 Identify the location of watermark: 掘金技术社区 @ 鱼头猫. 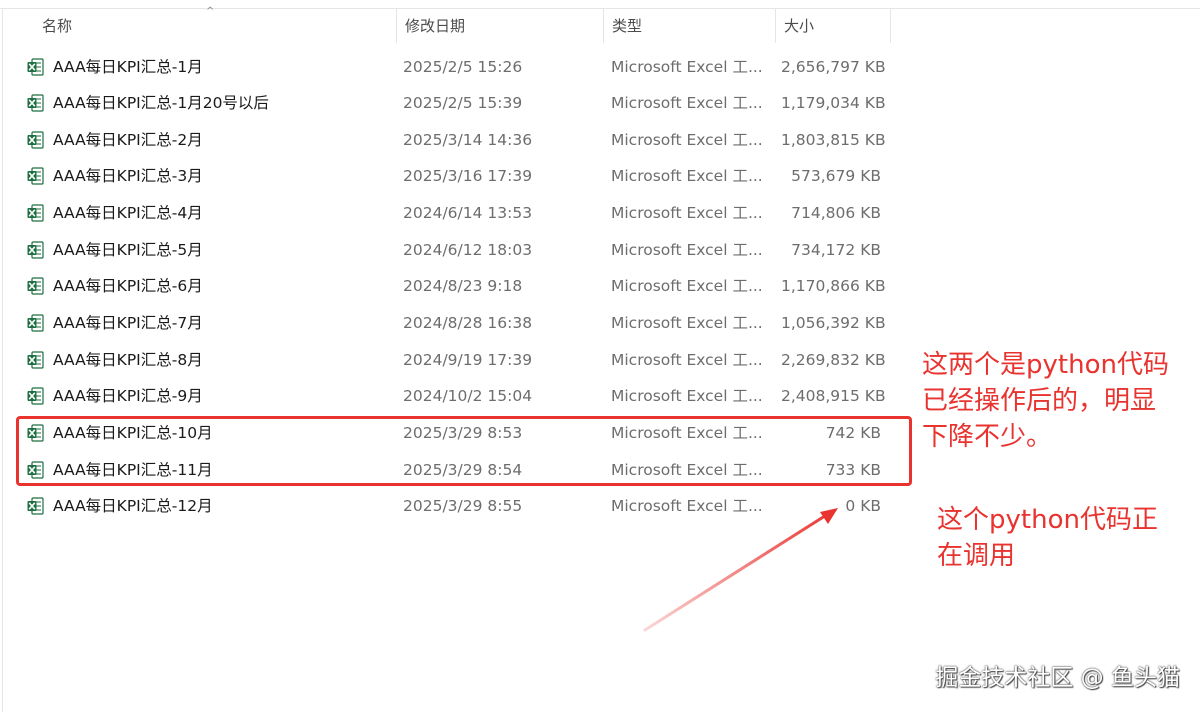
(1057, 678).